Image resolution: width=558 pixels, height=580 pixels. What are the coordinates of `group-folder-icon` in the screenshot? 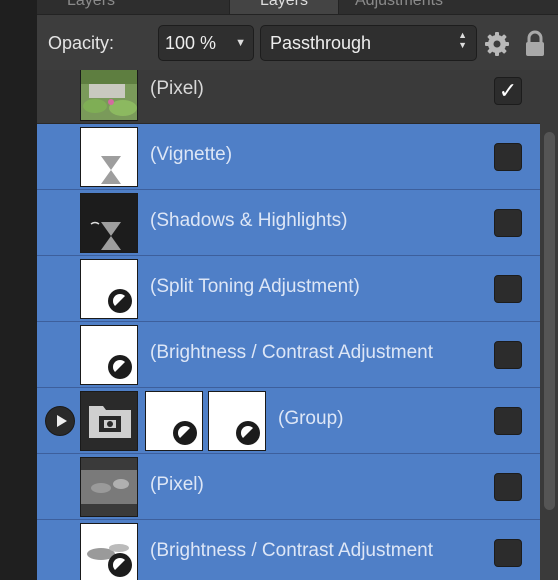 It's located at (109, 421).